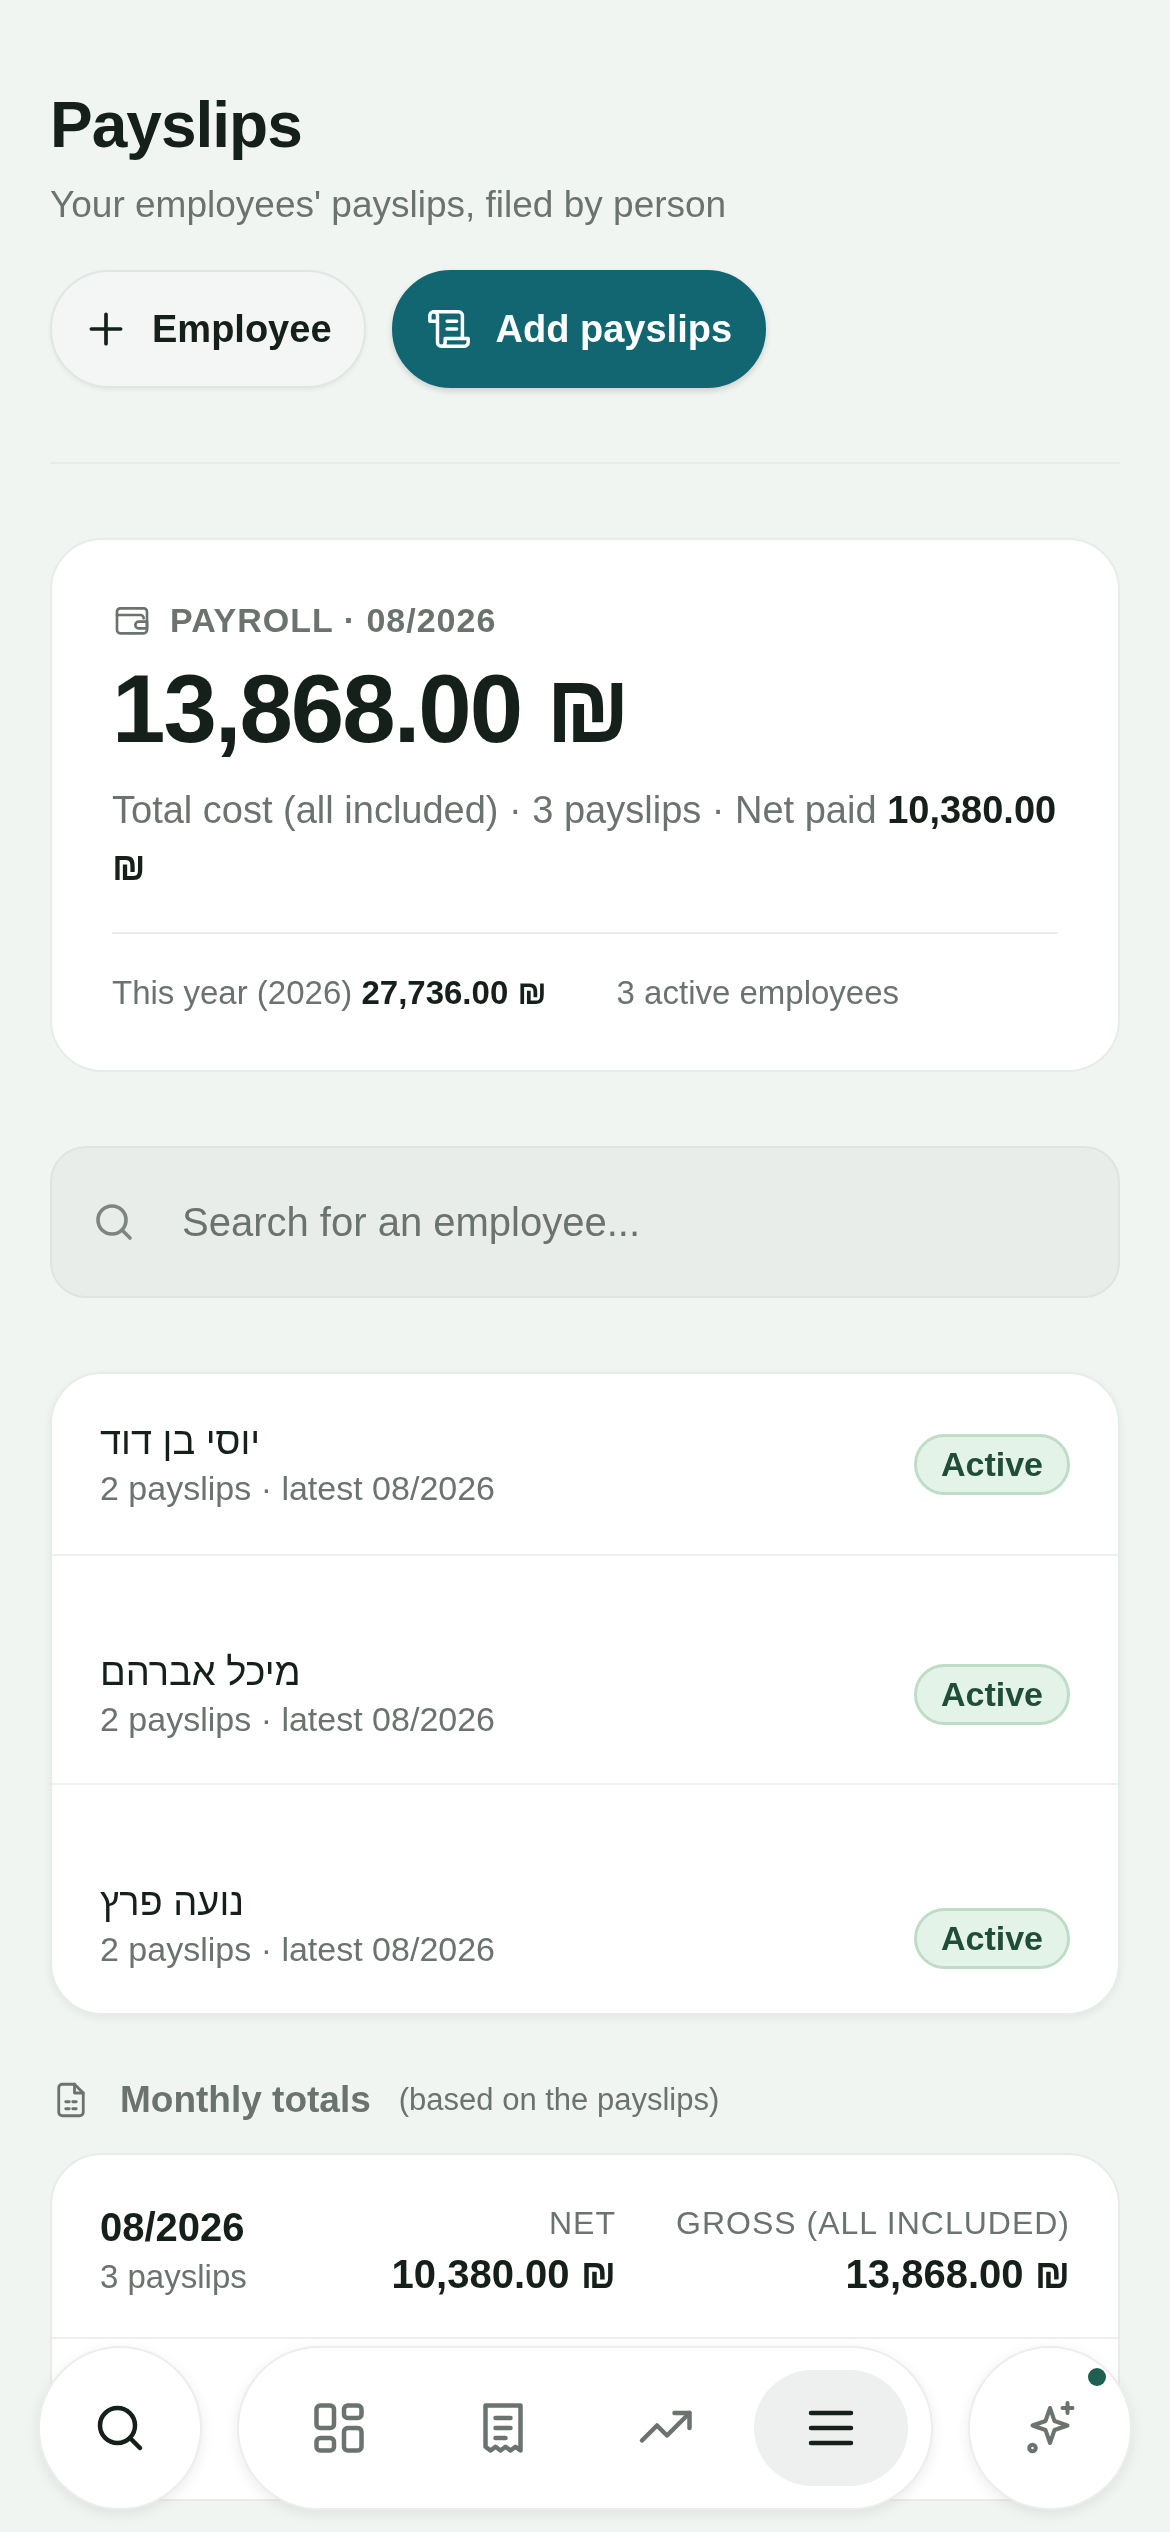  Describe the element at coordinates (245, 2100) in the screenshot. I see `section-title: Monthly totals` at that location.